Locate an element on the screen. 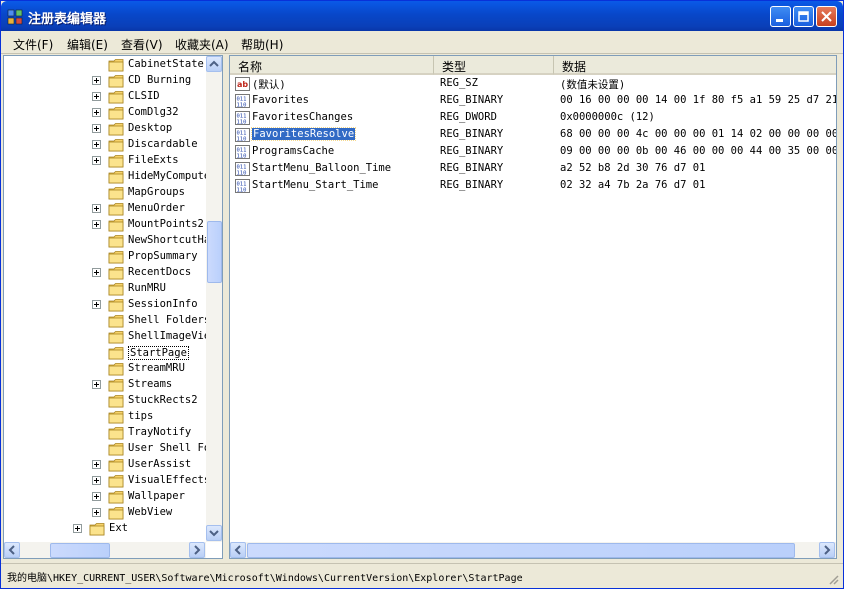  column-header-name: 名称 is located at coordinates (332, 65).